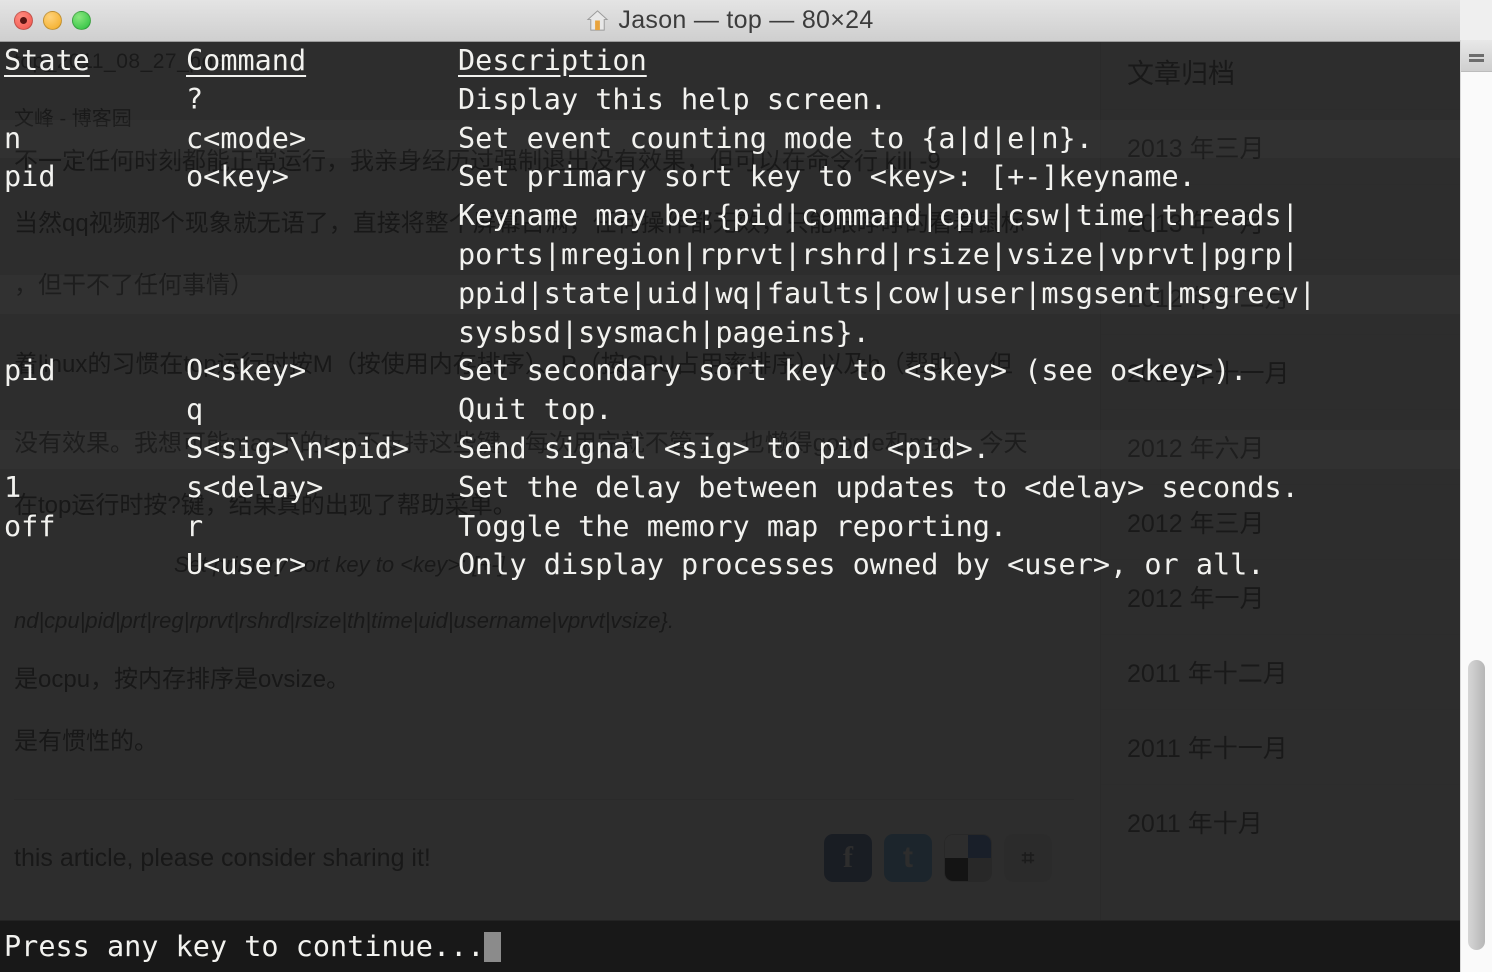 Image resolution: width=1492 pixels, height=972 pixels. Describe the element at coordinates (730, 61) in the screenshot. I see `terminal-header-row: State Command Description` at that location.